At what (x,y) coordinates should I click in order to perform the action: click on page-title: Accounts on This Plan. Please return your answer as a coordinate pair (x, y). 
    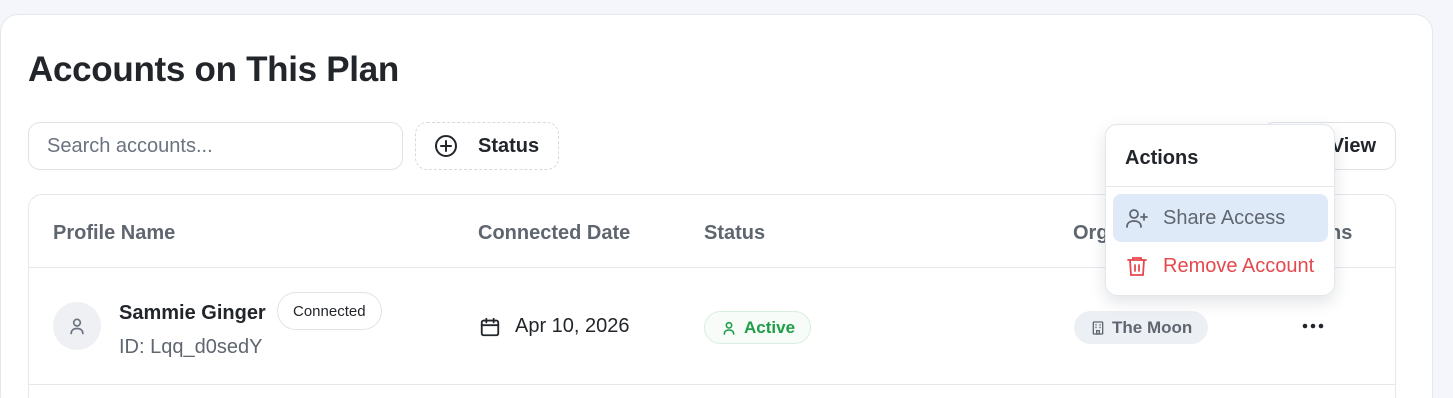
    Looking at the image, I should click on (213, 69).